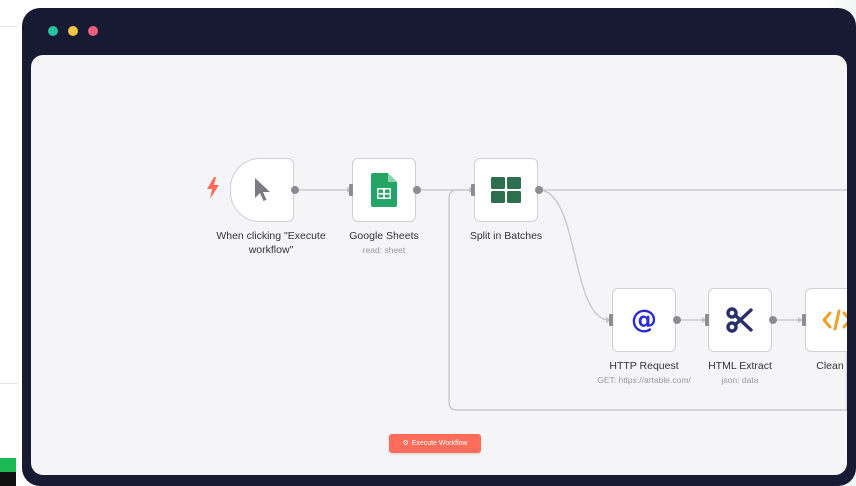 The width and height of the screenshot is (856, 486). I want to click on at-sign-icon: @, so click(644, 320).